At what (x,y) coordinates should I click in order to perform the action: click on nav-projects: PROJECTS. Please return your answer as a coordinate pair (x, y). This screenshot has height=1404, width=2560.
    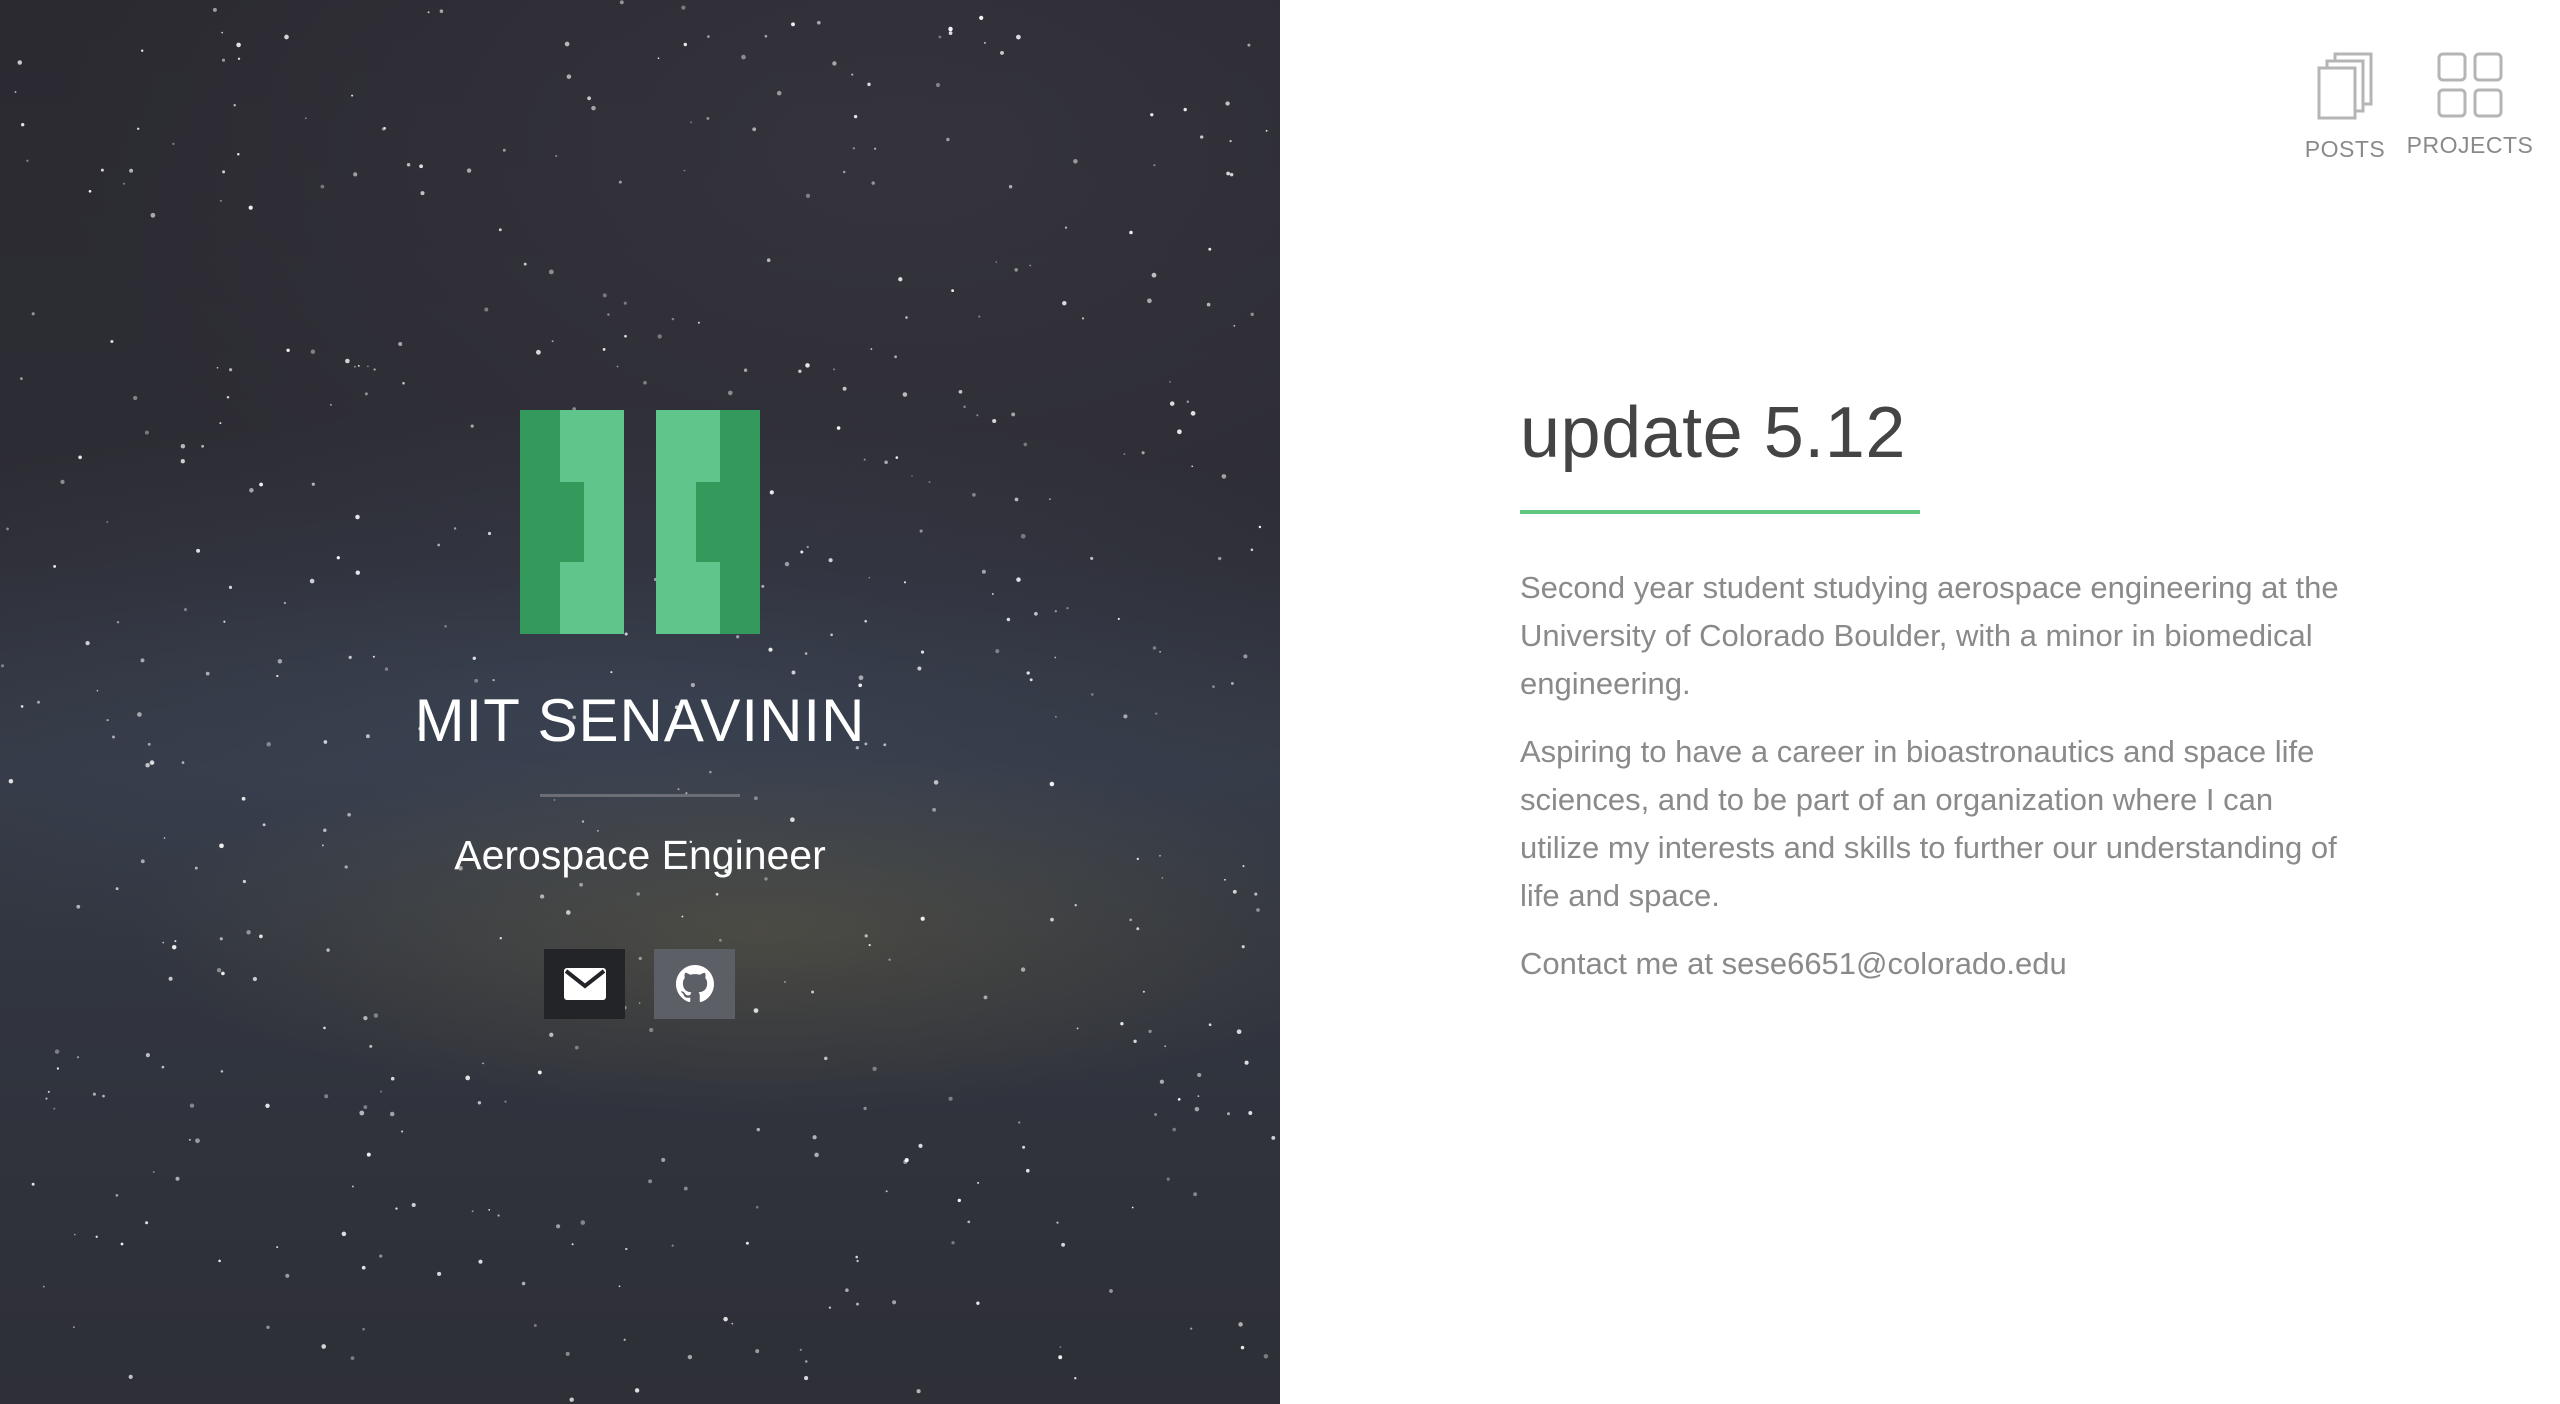
    Looking at the image, I should click on (2470, 105).